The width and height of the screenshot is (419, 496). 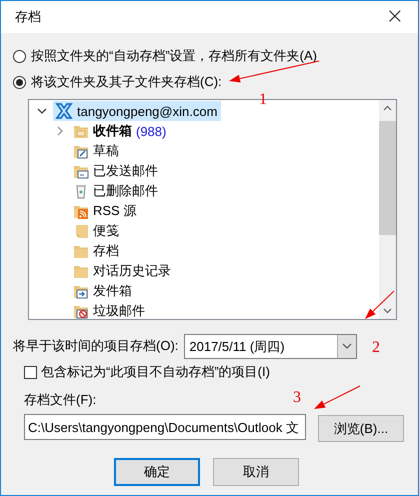 What do you see at coordinates (297, 398) in the screenshot?
I see `annotation-number: 3` at bounding box center [297, 398].